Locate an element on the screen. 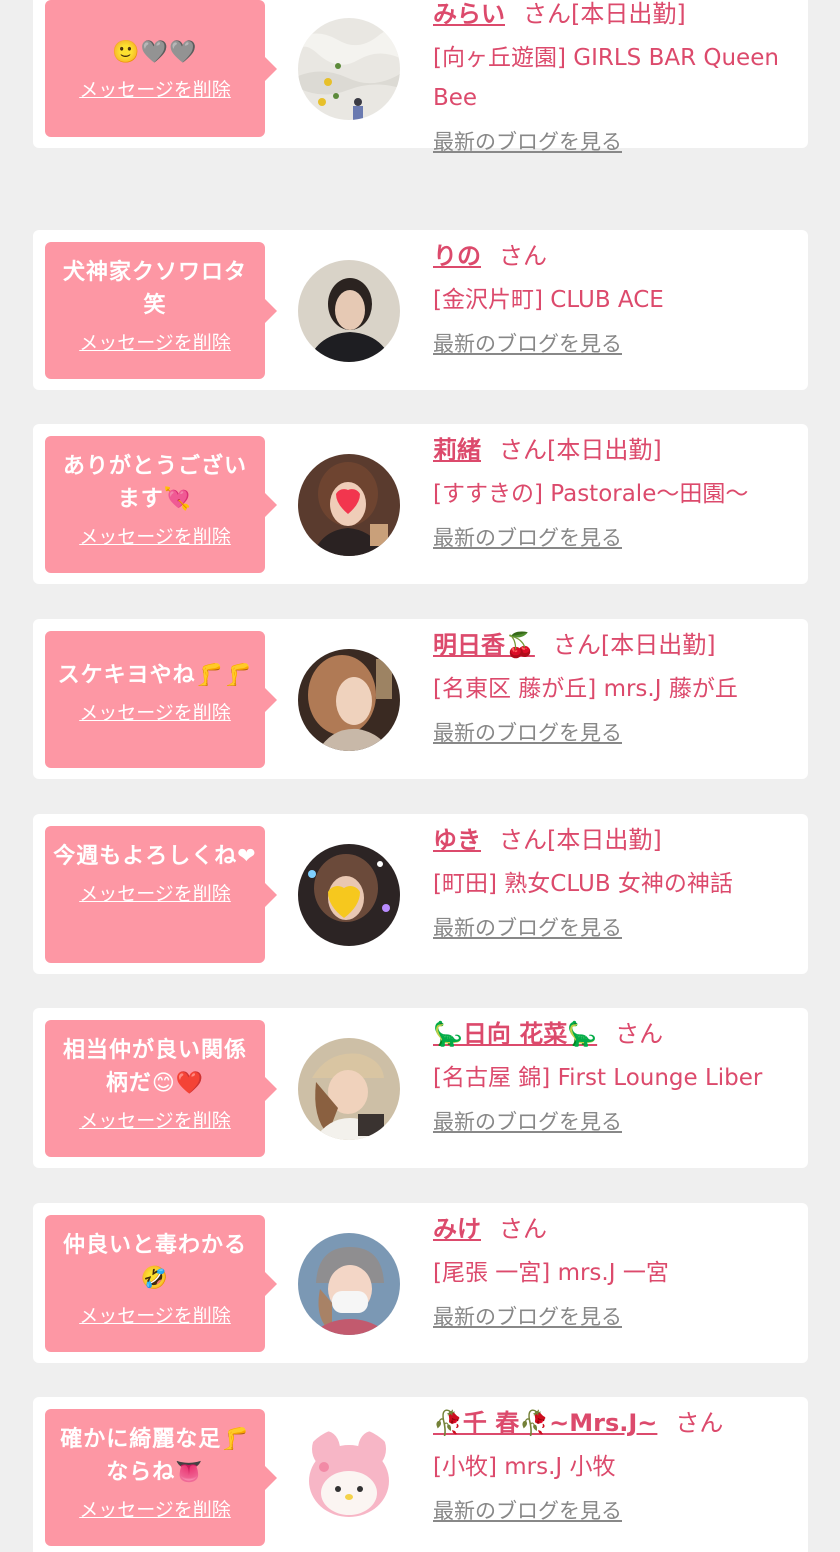  message-text: 確かに綺麗な足🦵ならね👅 is located at coordinates (155, 1456).